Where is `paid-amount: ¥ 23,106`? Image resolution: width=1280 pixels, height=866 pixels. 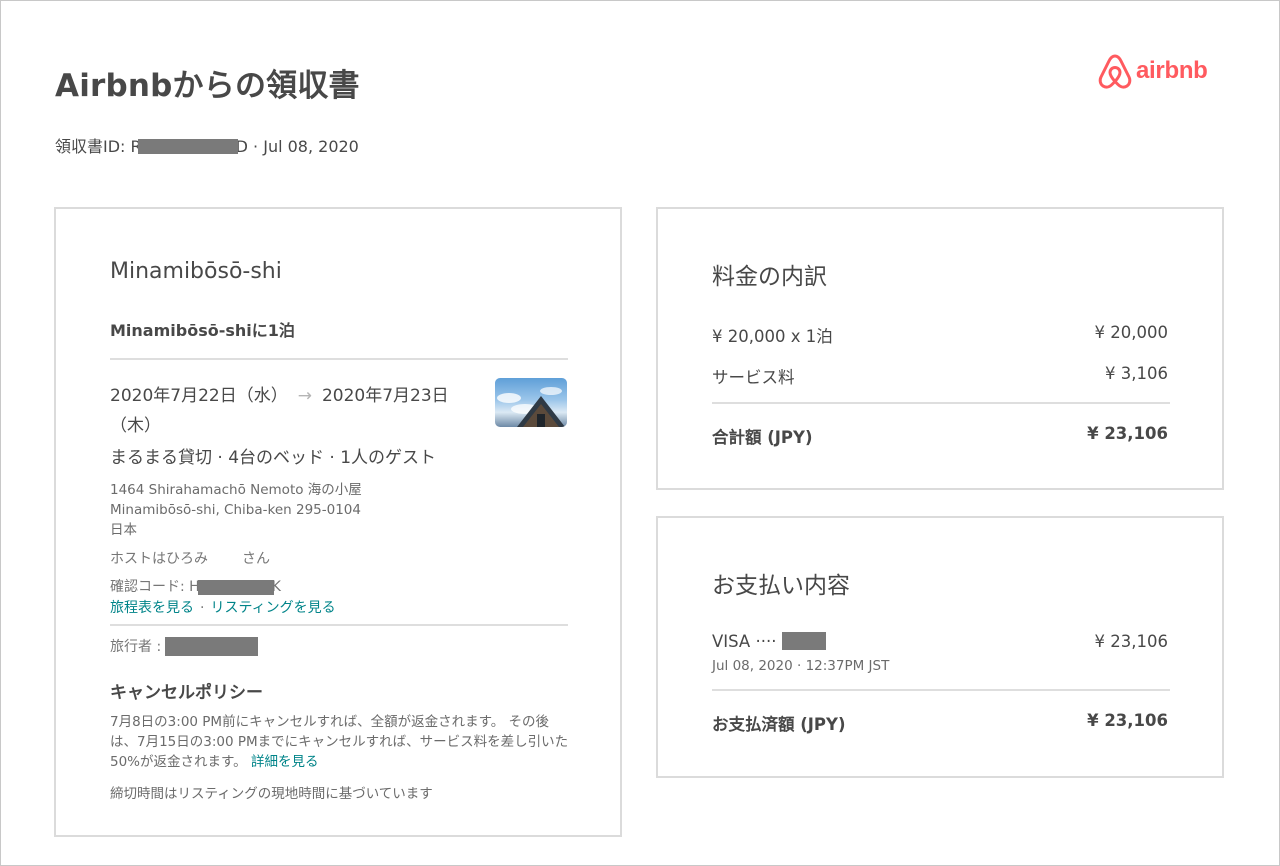 paid-amount: ¥ 23,106 is located at coordinates (1127, 720).